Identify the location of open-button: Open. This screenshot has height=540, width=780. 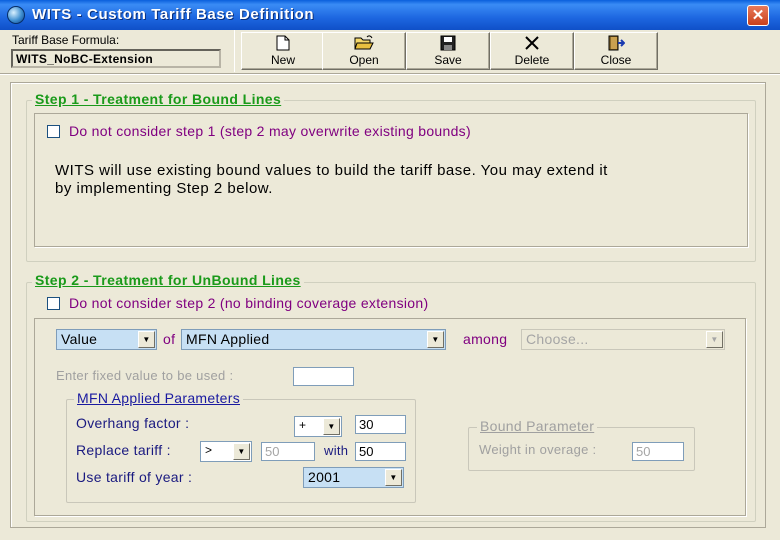
(364, 51).